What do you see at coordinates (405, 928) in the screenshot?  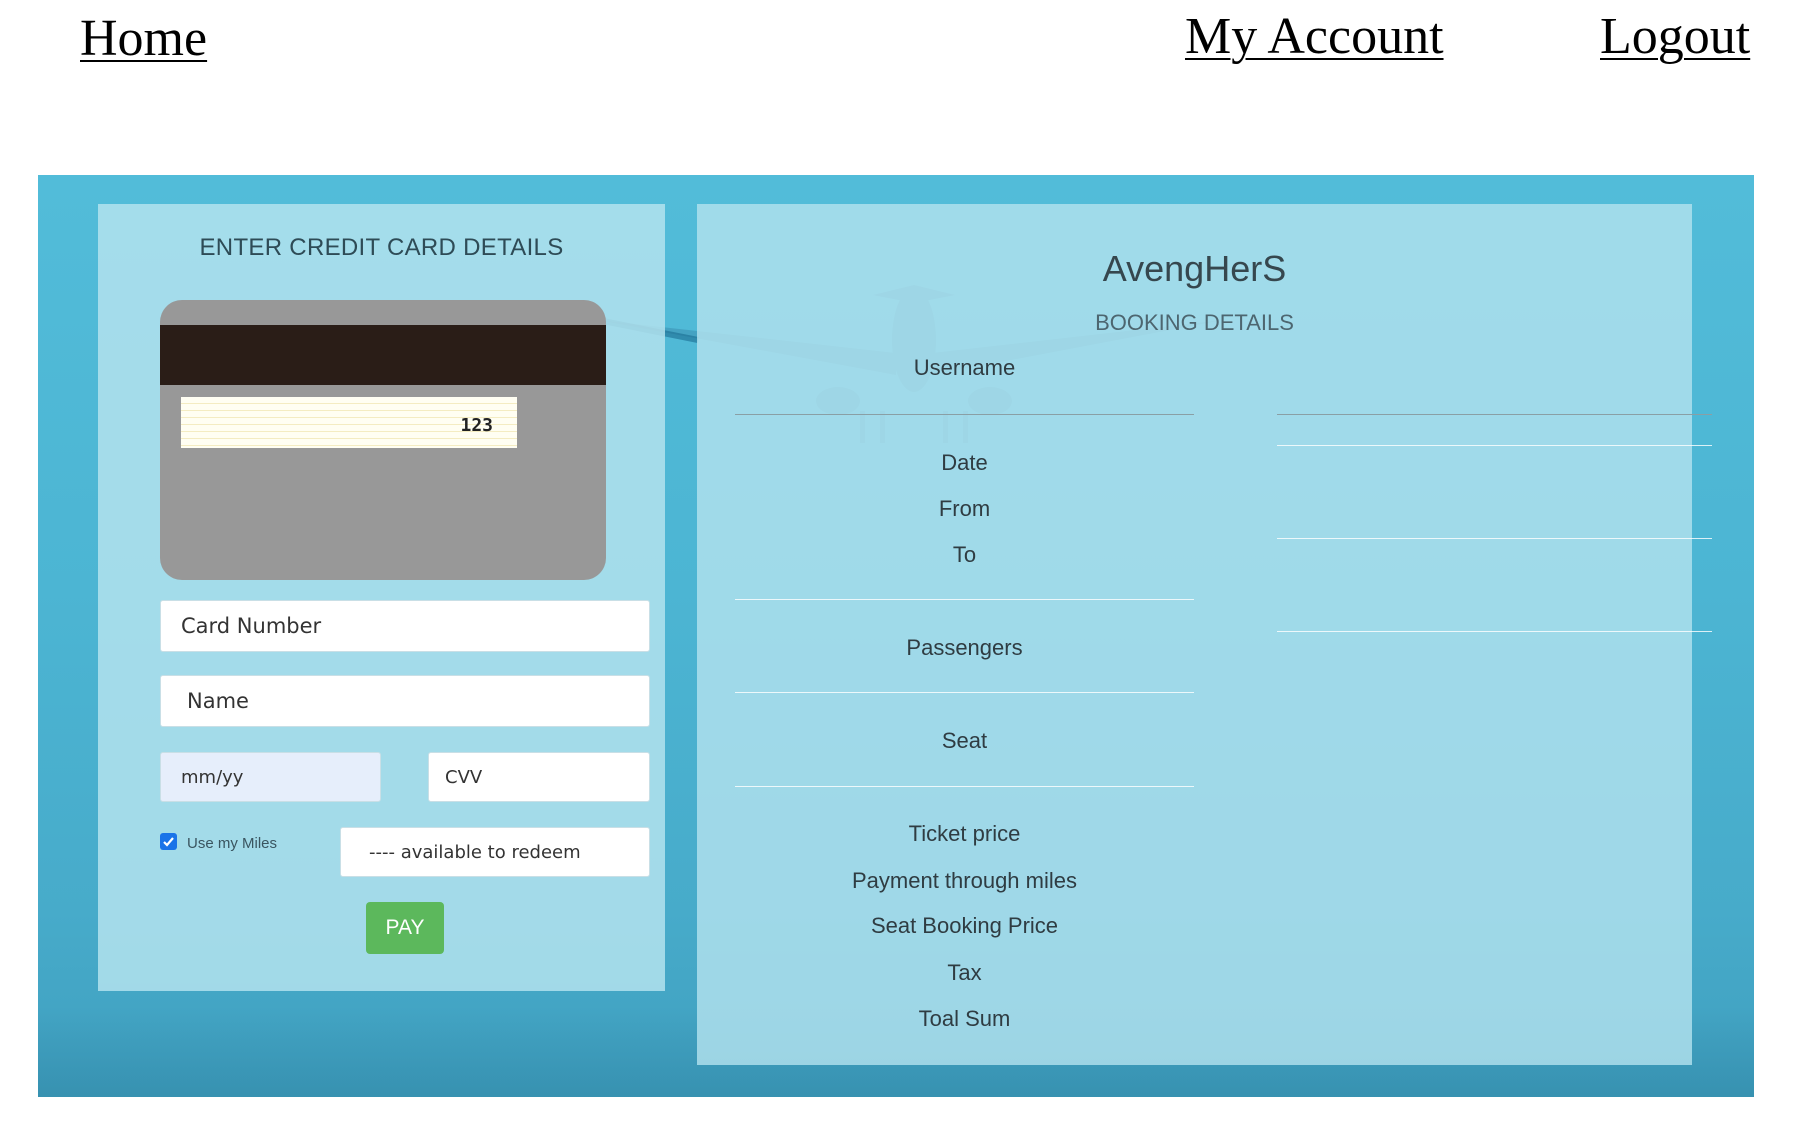 I see `pay-button: PAY` at bounding box center [405, 928].